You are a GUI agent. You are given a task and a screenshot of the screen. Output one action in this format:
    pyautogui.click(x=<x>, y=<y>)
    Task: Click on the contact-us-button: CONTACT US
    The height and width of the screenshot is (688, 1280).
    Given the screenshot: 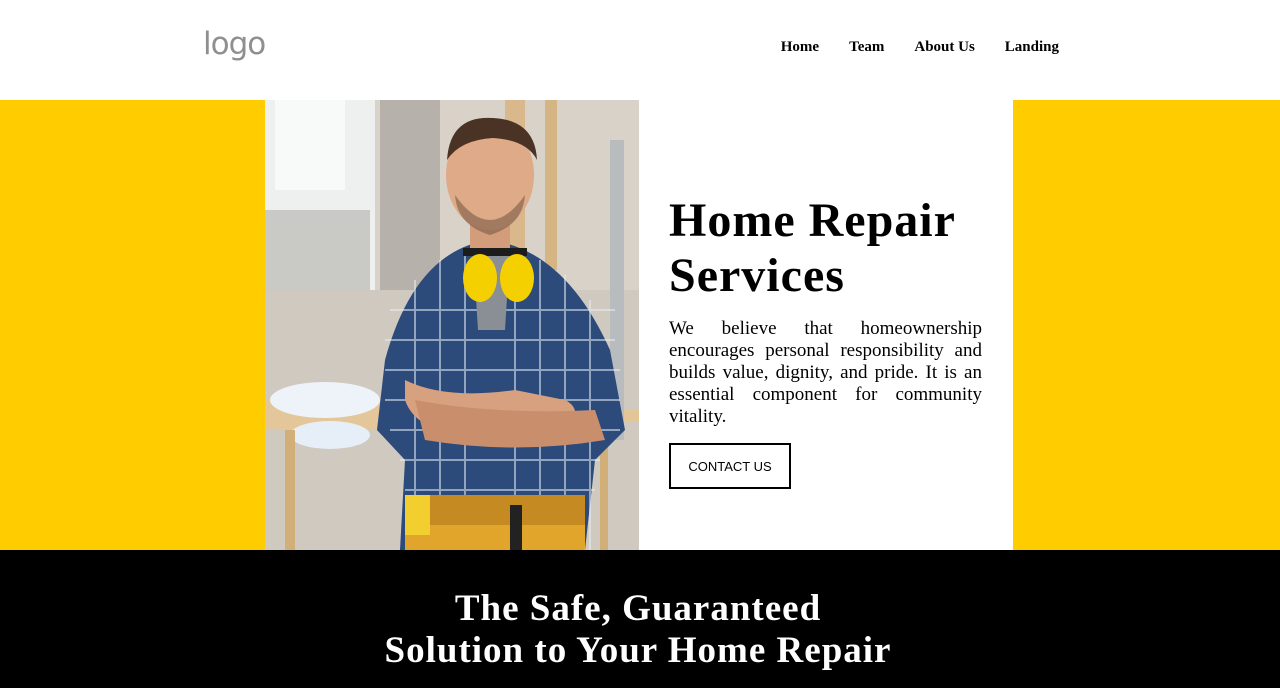 What is the action you would take?
    pyautogui.click(x=730, y=466)
    